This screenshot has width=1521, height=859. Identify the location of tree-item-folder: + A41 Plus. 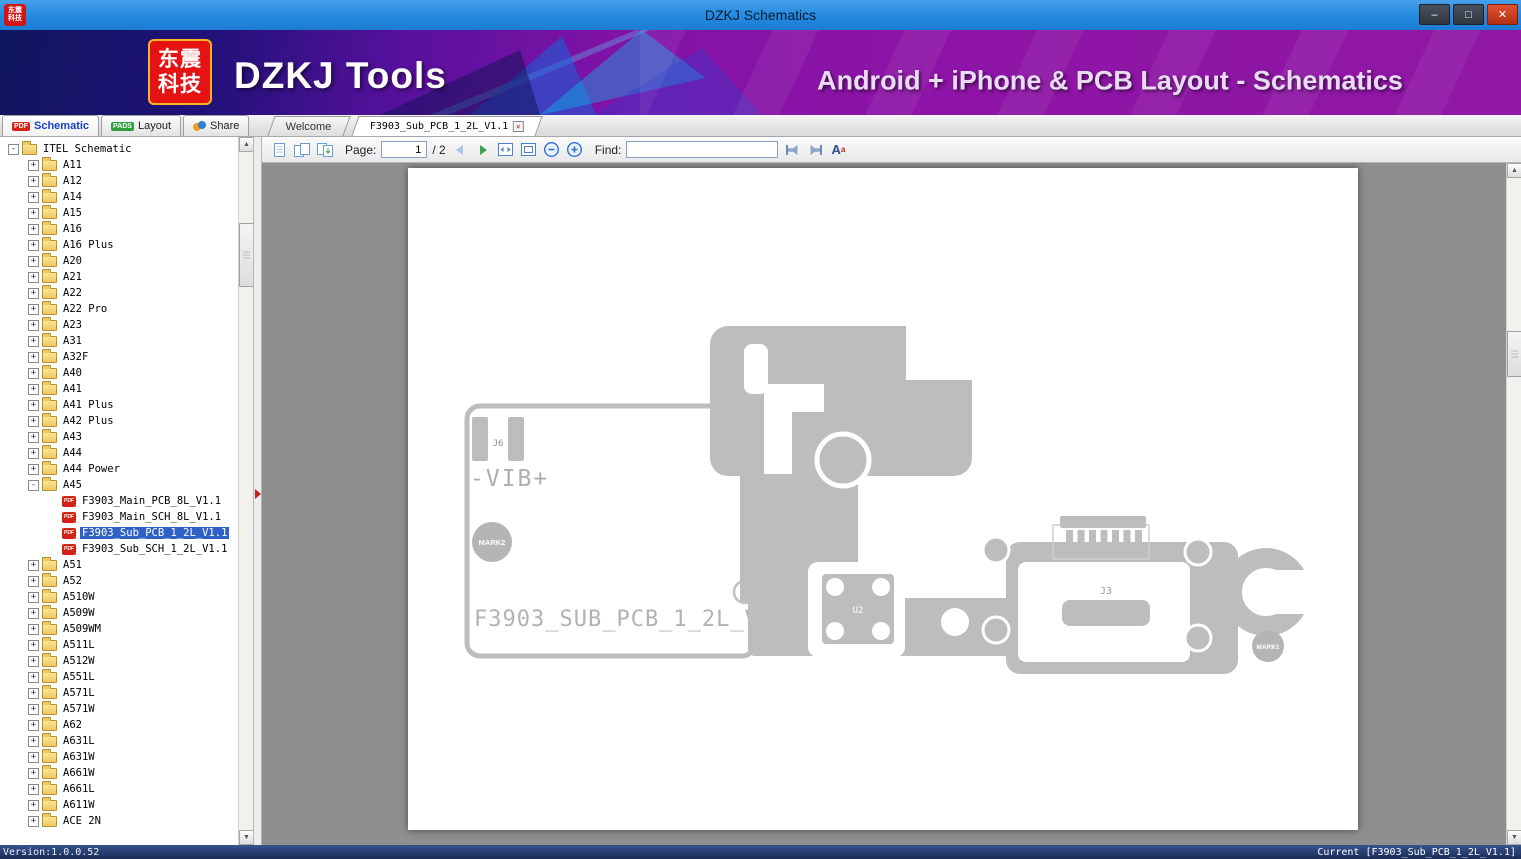
(119, 404).